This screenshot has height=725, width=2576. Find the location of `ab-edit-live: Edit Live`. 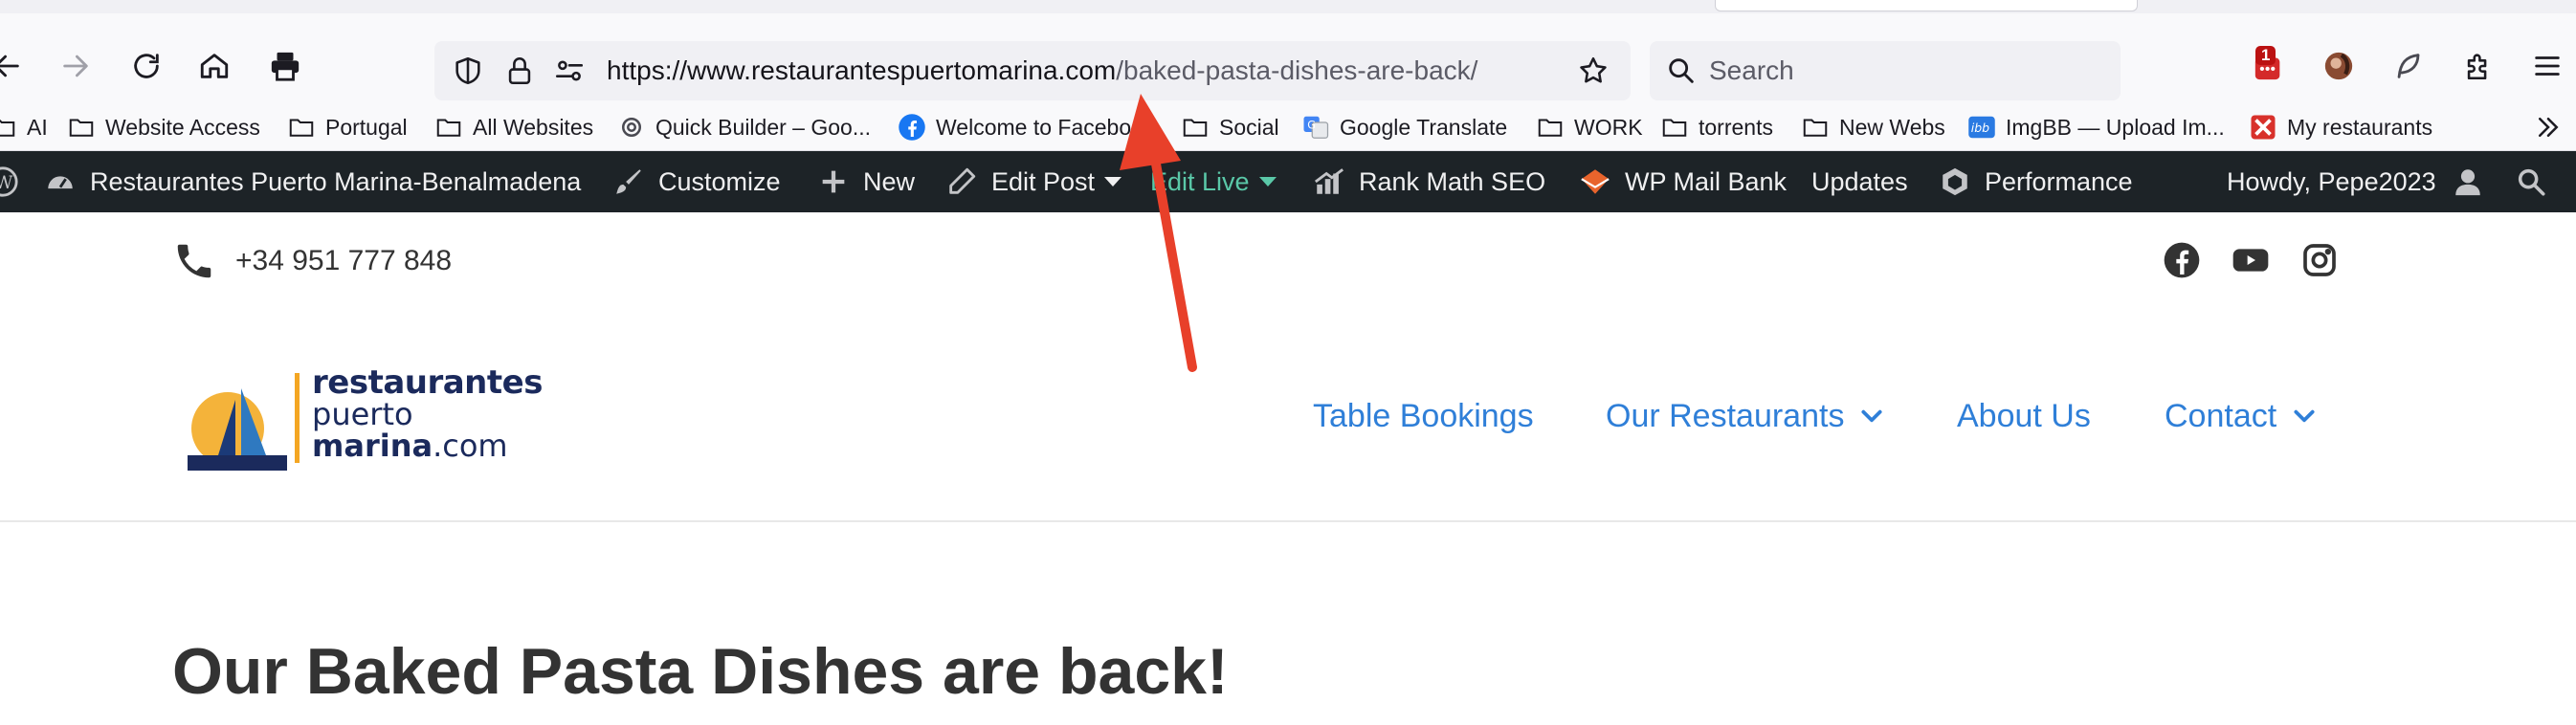

ab-edit-live: Edit Live is located at coordinates (1213, 181).